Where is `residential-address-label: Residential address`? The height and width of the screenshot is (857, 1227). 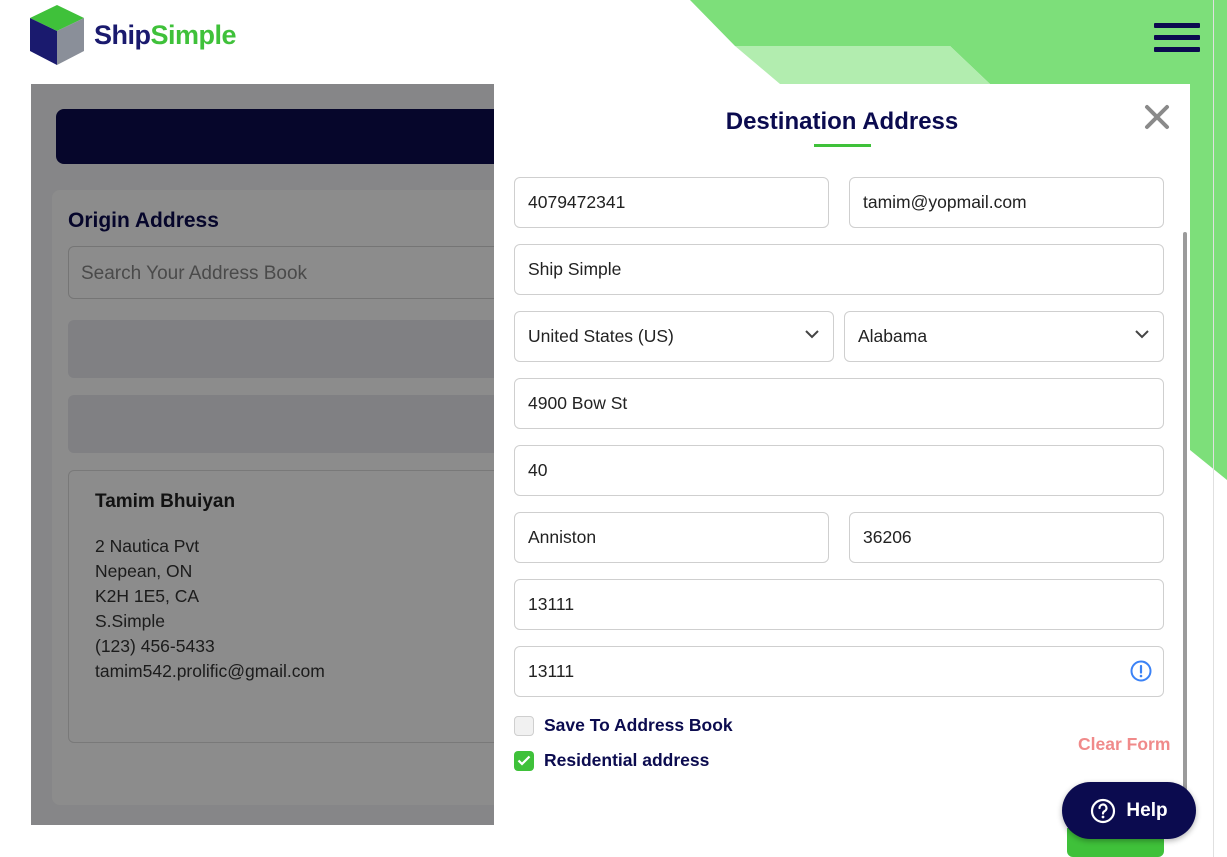
residential-address-label: Residential address is located at coordinates (627, 760).